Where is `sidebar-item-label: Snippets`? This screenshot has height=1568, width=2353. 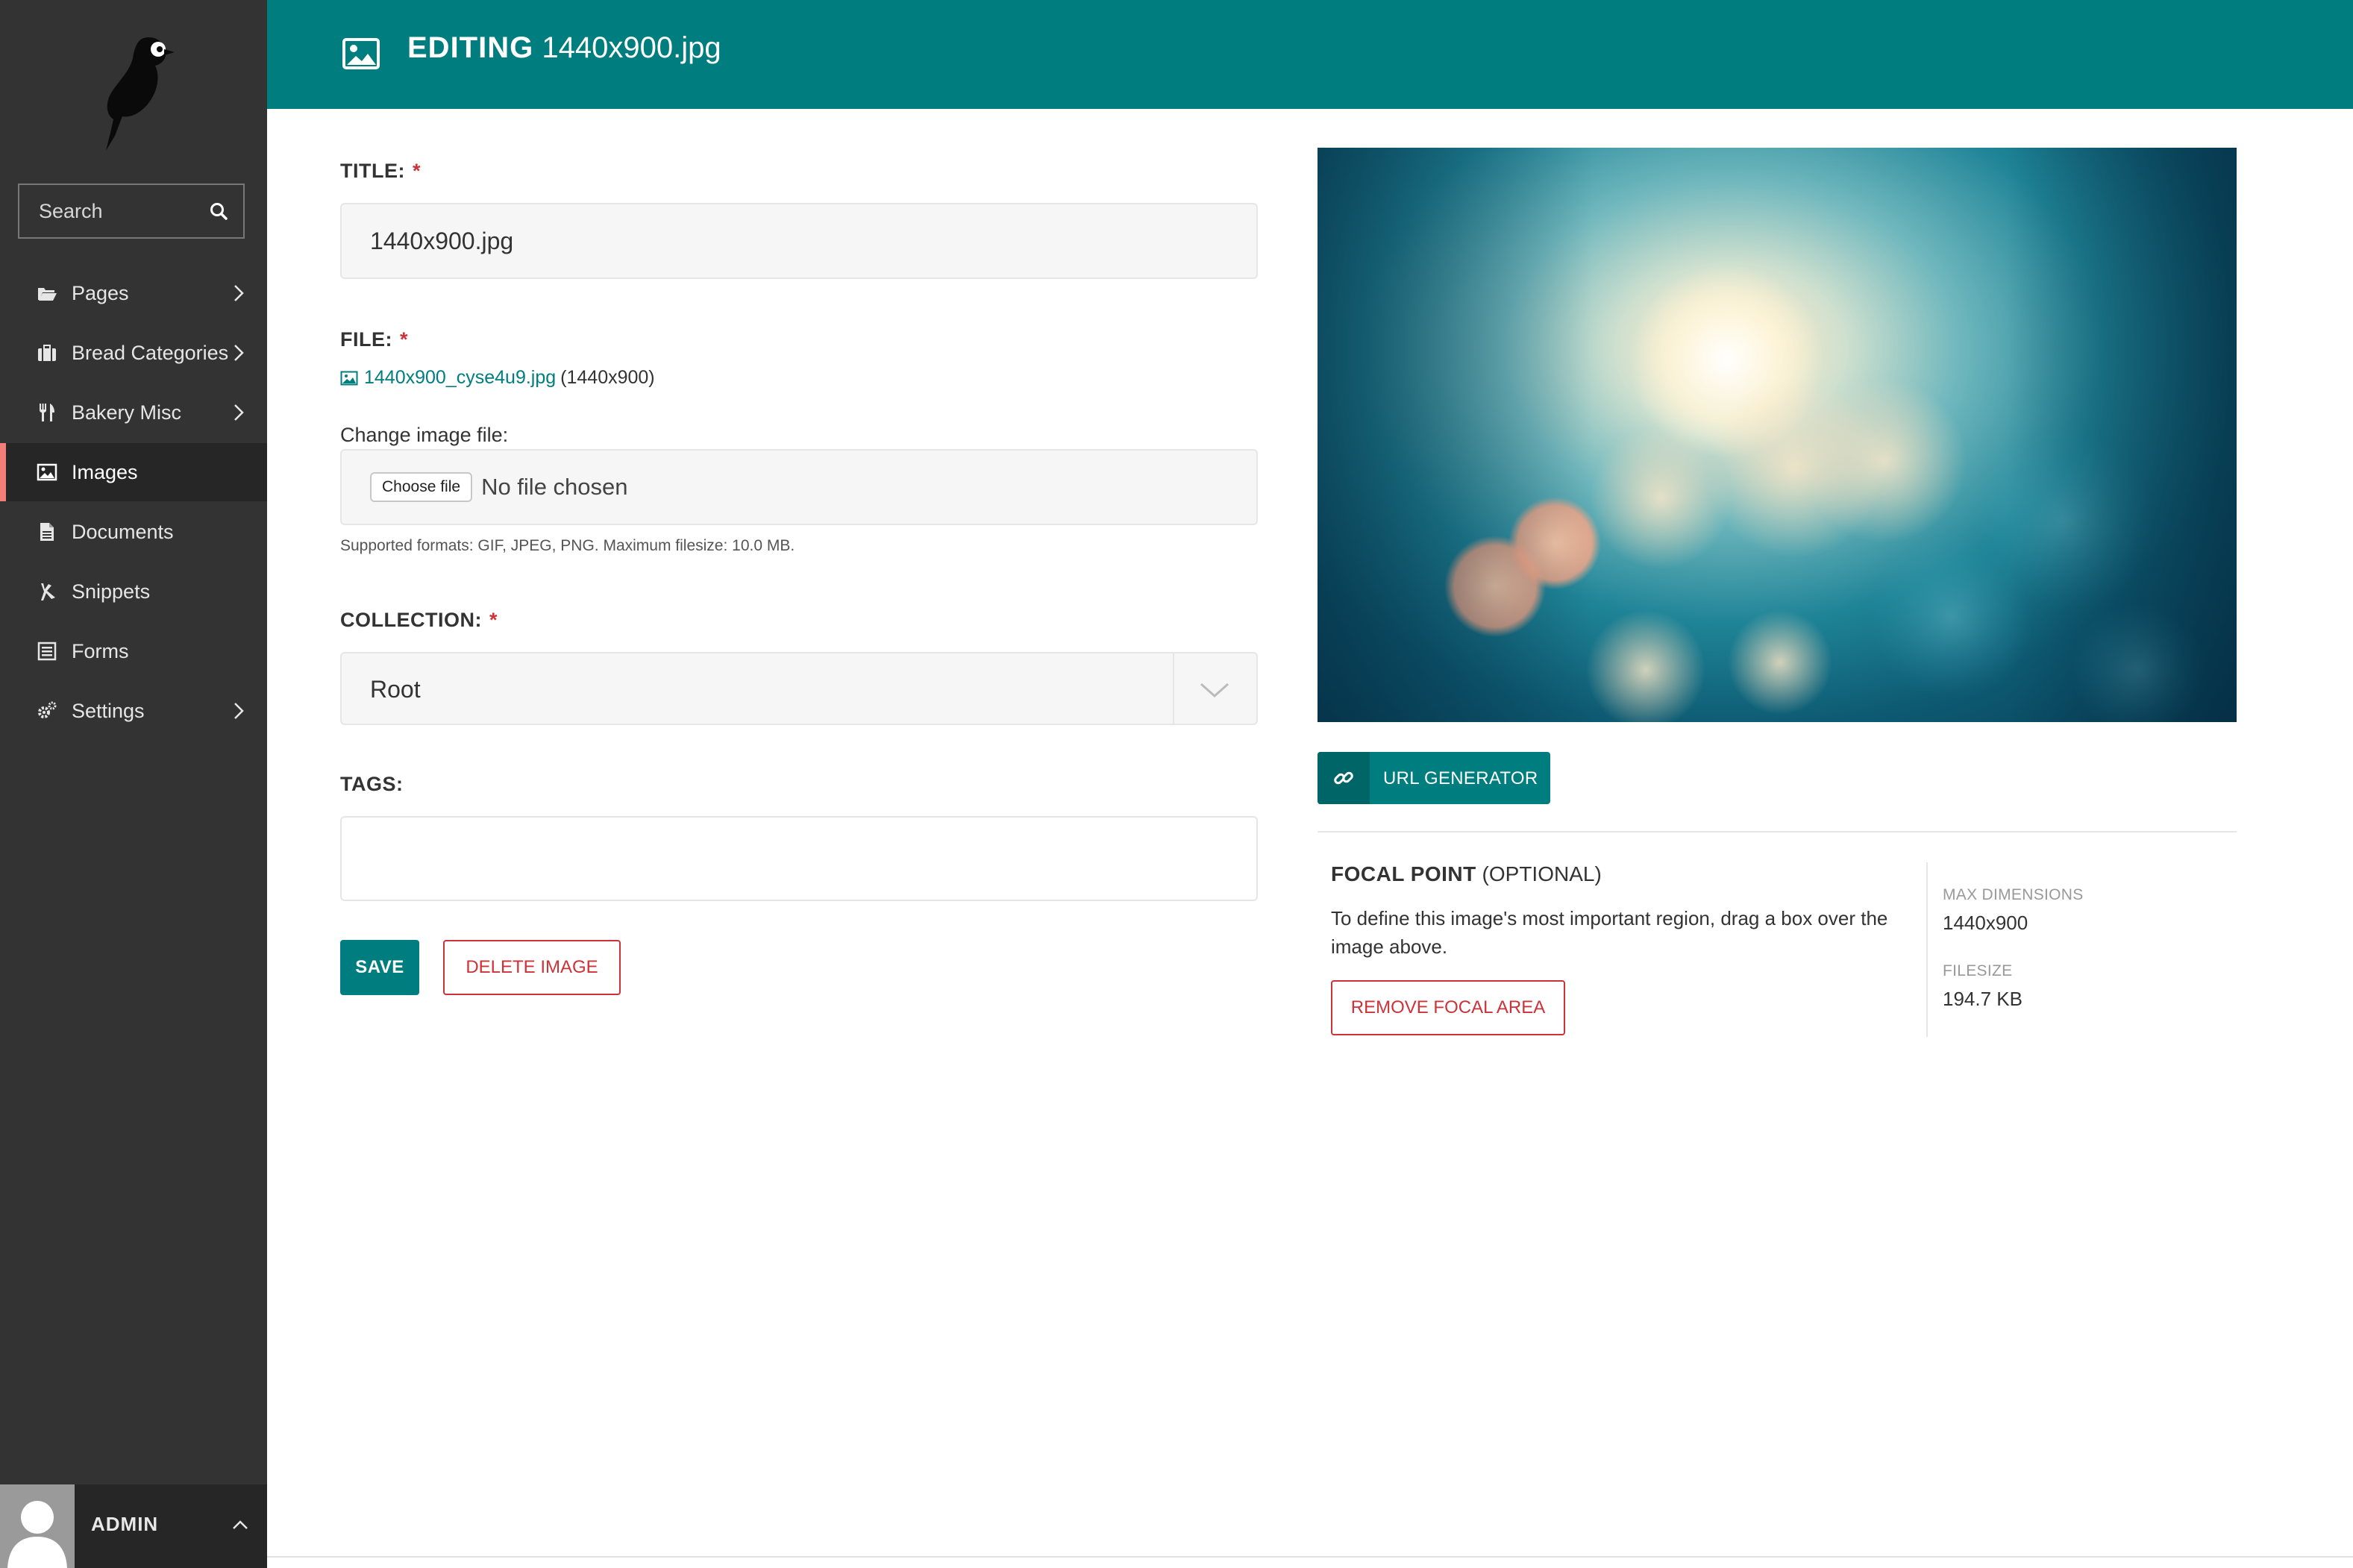 sidebar-item-label: Snippets is located at coordinates (111, 591).